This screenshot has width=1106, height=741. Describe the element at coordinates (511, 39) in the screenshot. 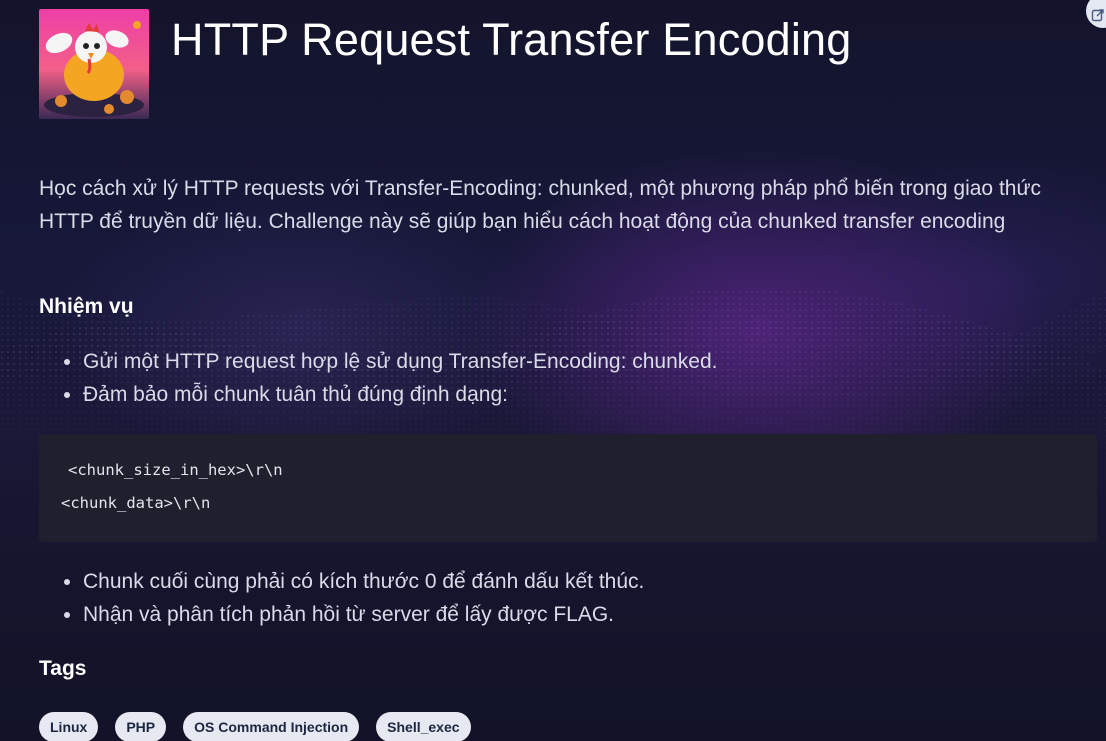

I see `page-title: HTTP Request Transfer Encoding` at that location.